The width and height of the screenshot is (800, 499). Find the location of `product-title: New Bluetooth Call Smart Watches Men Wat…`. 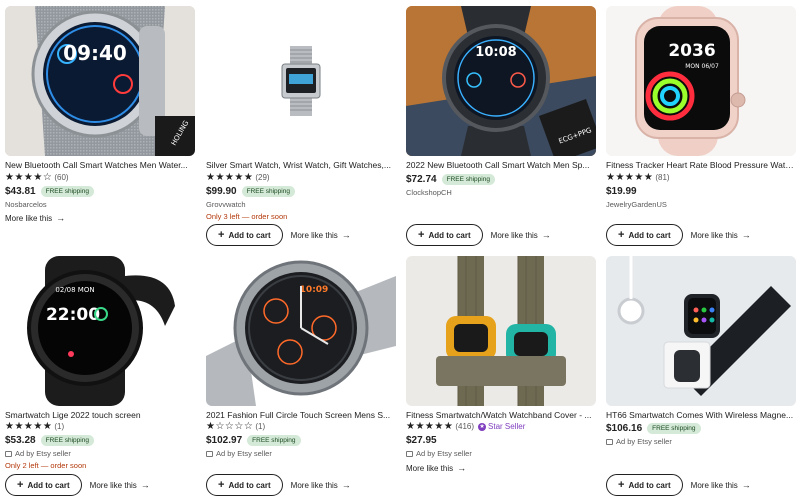

product-title: New Bluetooth Call Smart Watches Men Wat… is located at coordinates (100, 165).